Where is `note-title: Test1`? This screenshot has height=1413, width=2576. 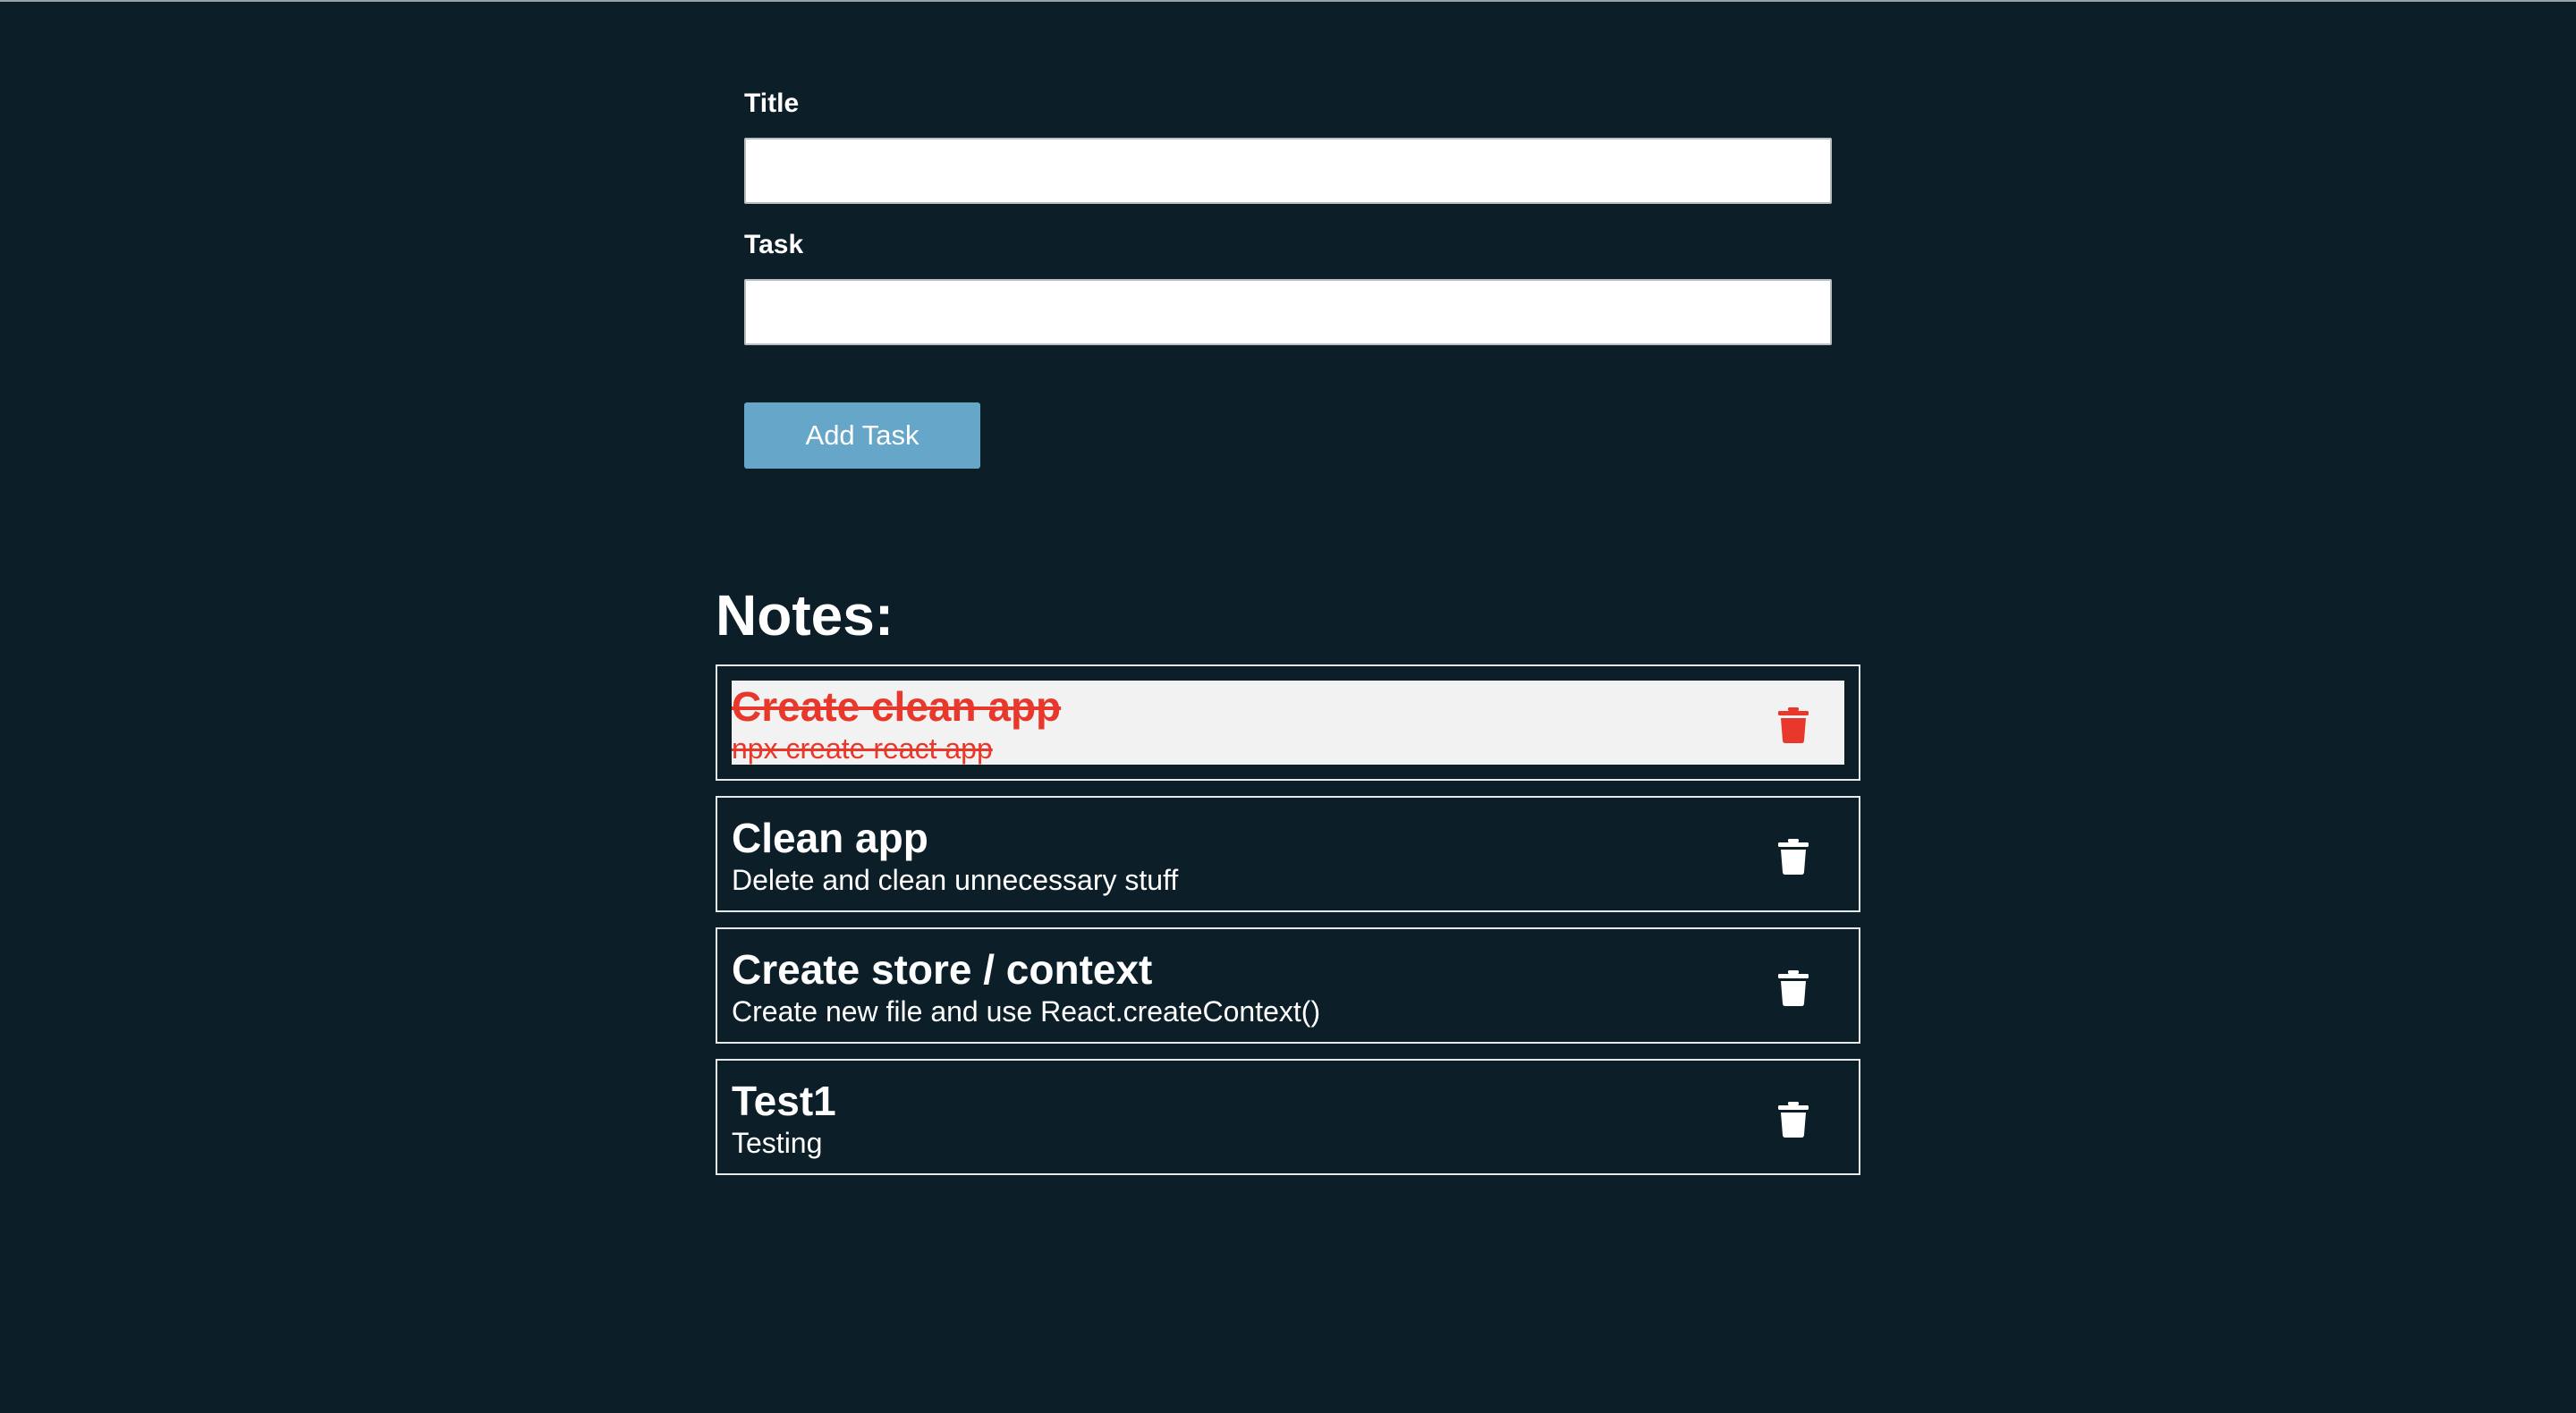
note-title: Test1 is located at coordinates (784, 1101).